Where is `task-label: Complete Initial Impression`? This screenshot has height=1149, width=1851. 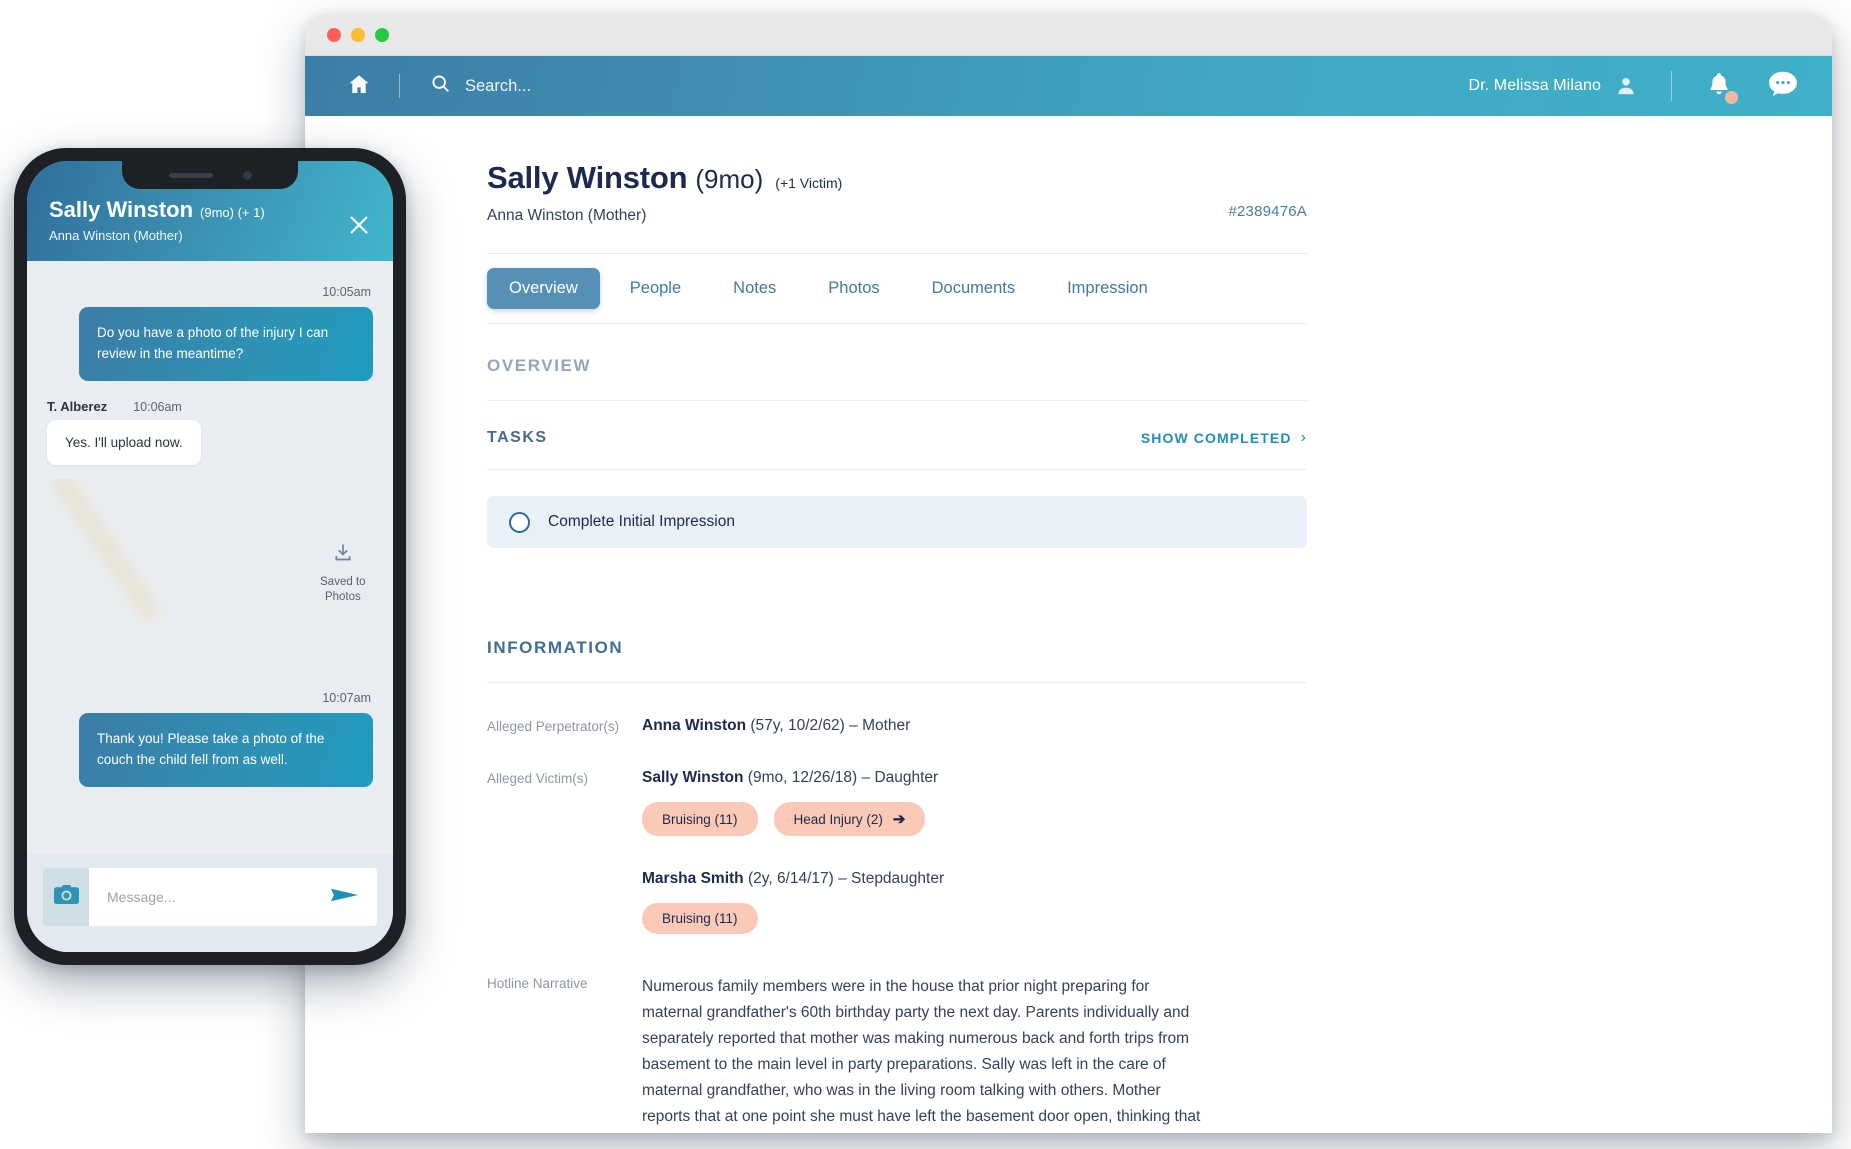 task-label: Complete Initial Impression is located at coordinates (641, 521).